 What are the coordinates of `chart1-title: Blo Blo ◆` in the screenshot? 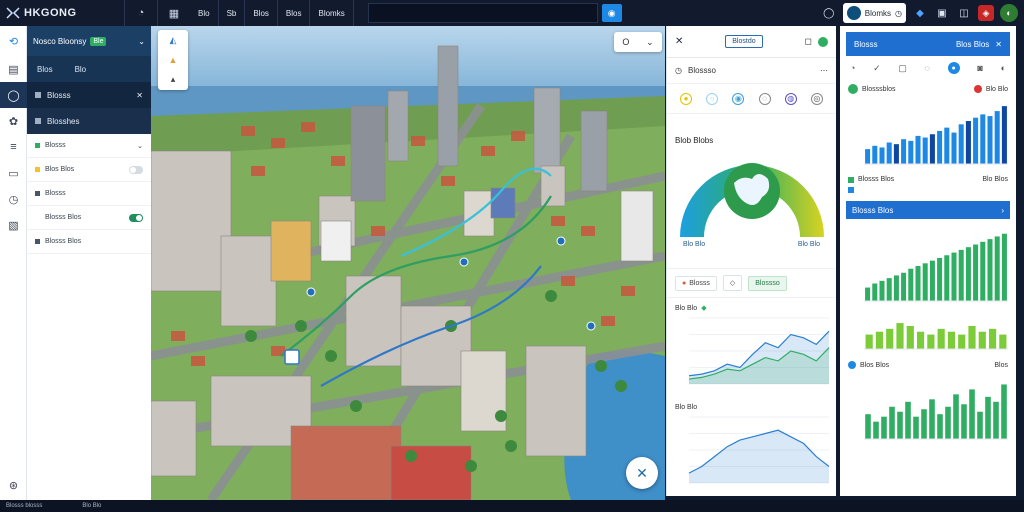 It's located at (751, 305).